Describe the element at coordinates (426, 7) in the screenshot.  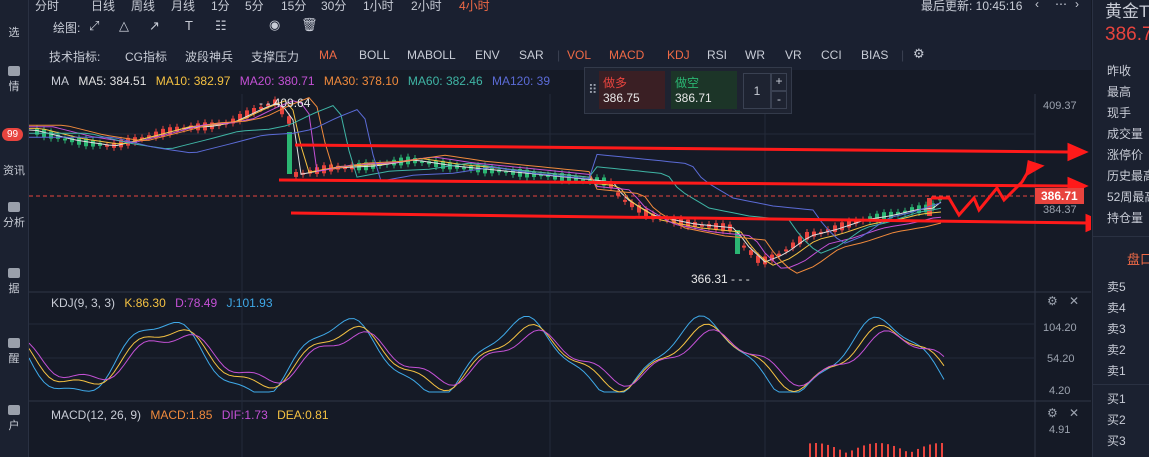
I see `tab-period: 2小时` at that location.